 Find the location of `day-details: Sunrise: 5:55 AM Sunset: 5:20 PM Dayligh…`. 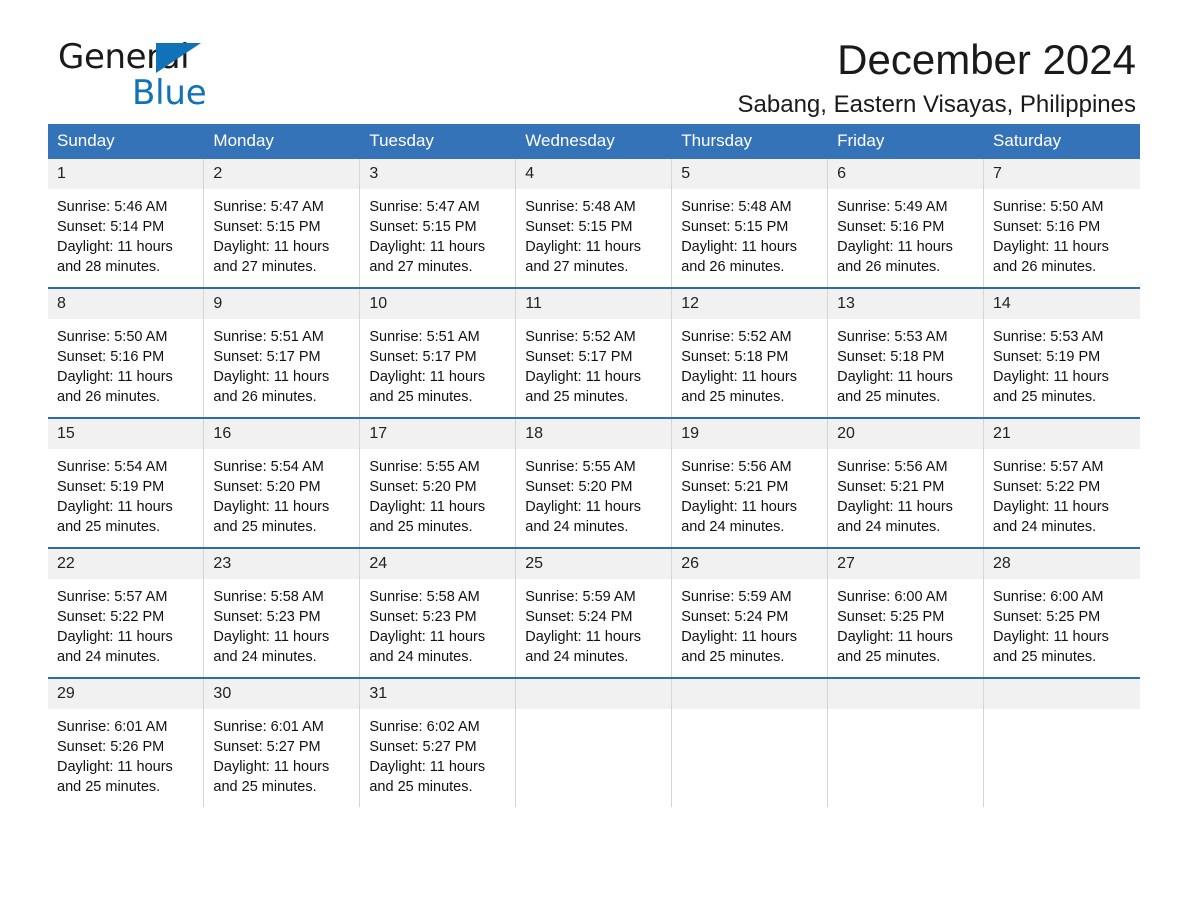

day-details: Sunrise: 5:55 AM Sunset: 5:20 PM Dayligh… is located at coordinates (438, 498).